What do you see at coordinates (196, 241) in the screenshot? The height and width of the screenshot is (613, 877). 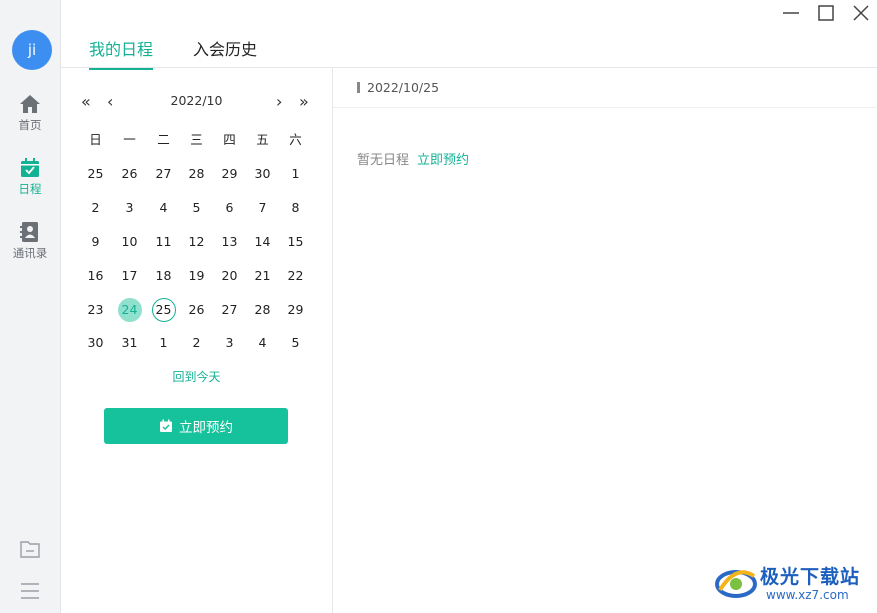 I see `calendar-day: 12` at bounding box center [196, 241].